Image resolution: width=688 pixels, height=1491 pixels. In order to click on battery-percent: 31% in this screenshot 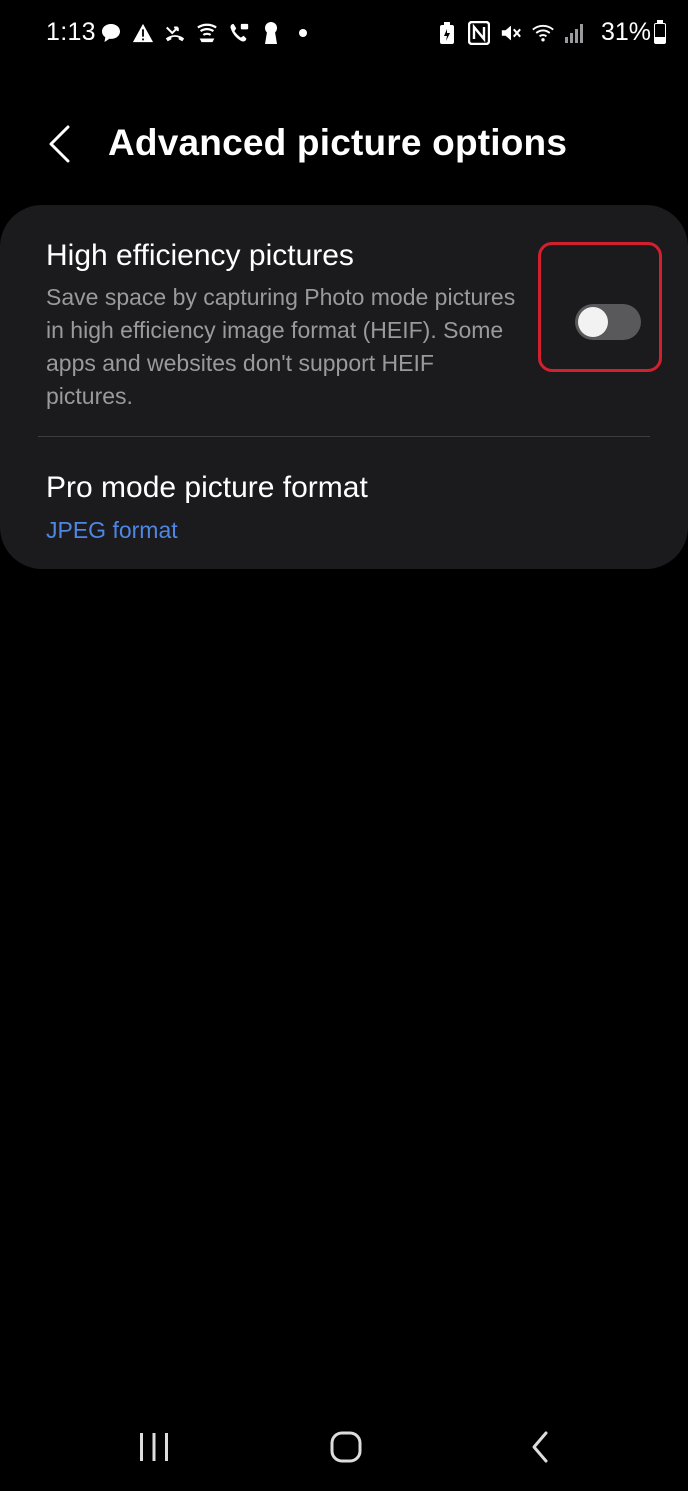, I will do `click(625, 32)`.